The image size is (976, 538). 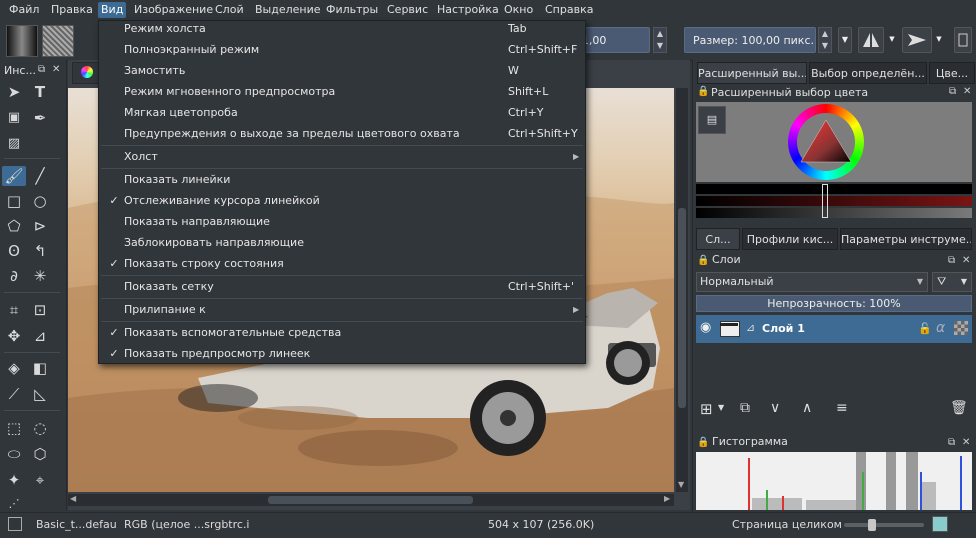 I want to click on menu-item-show-grid: Показать сетку Ctrl+Shift+', so click(x=342, y=287).